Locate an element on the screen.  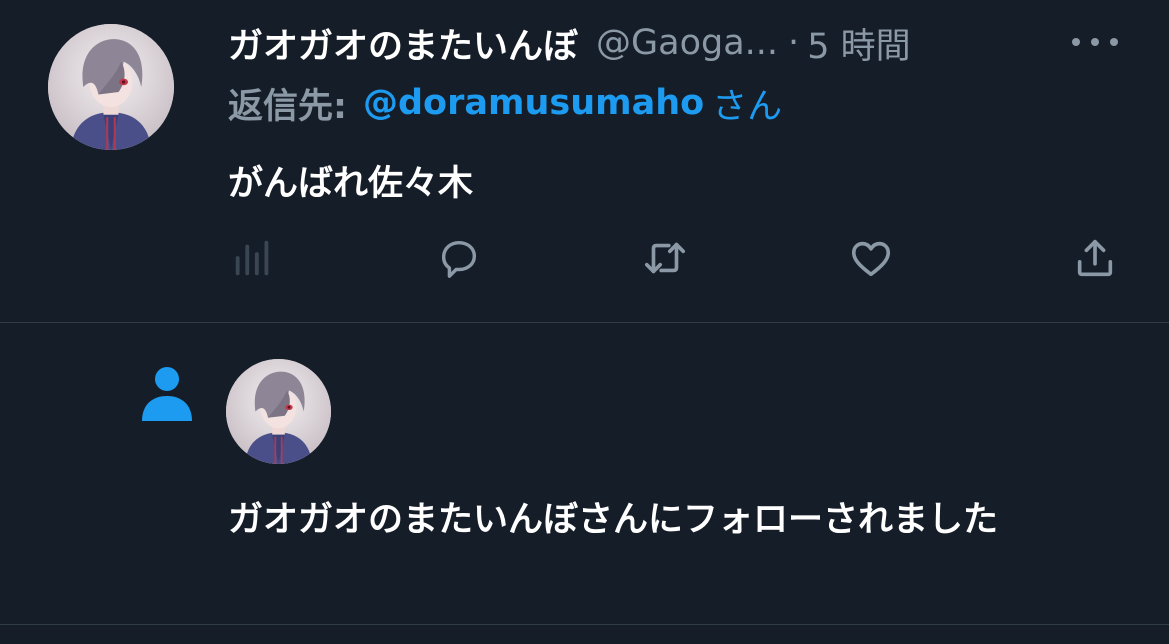
display-name: ガオガオのまたいんぼ is located at coordinates (403, 43).